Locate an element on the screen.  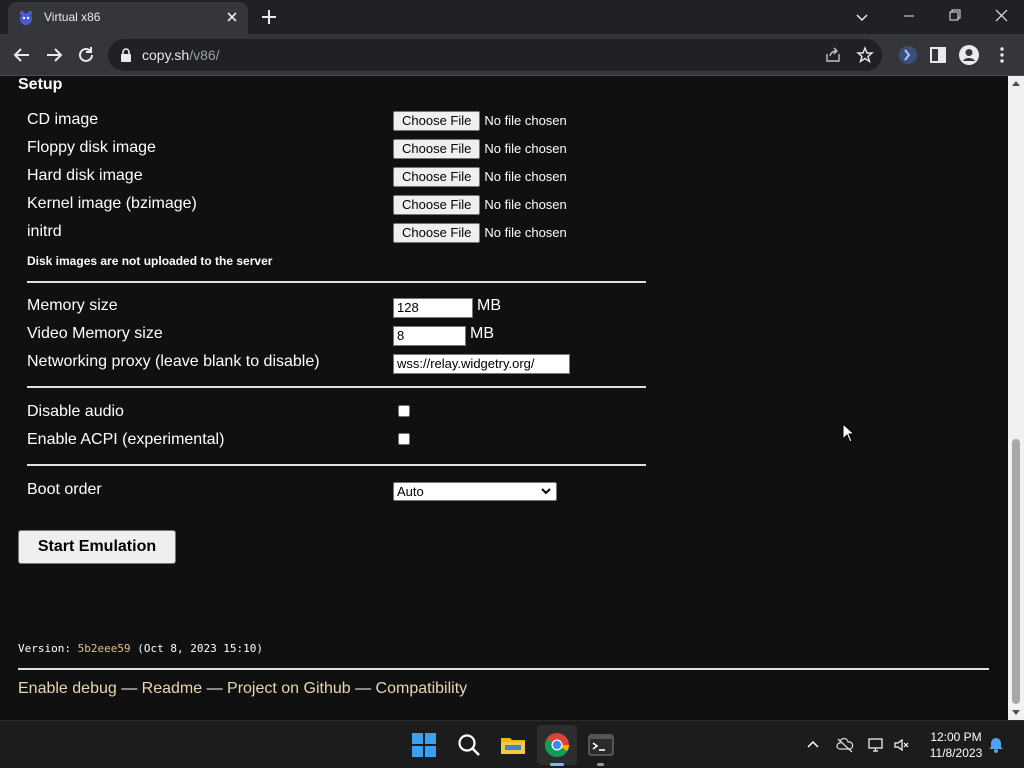
memory-size-unit: MB is located at coordinates (489, 305).